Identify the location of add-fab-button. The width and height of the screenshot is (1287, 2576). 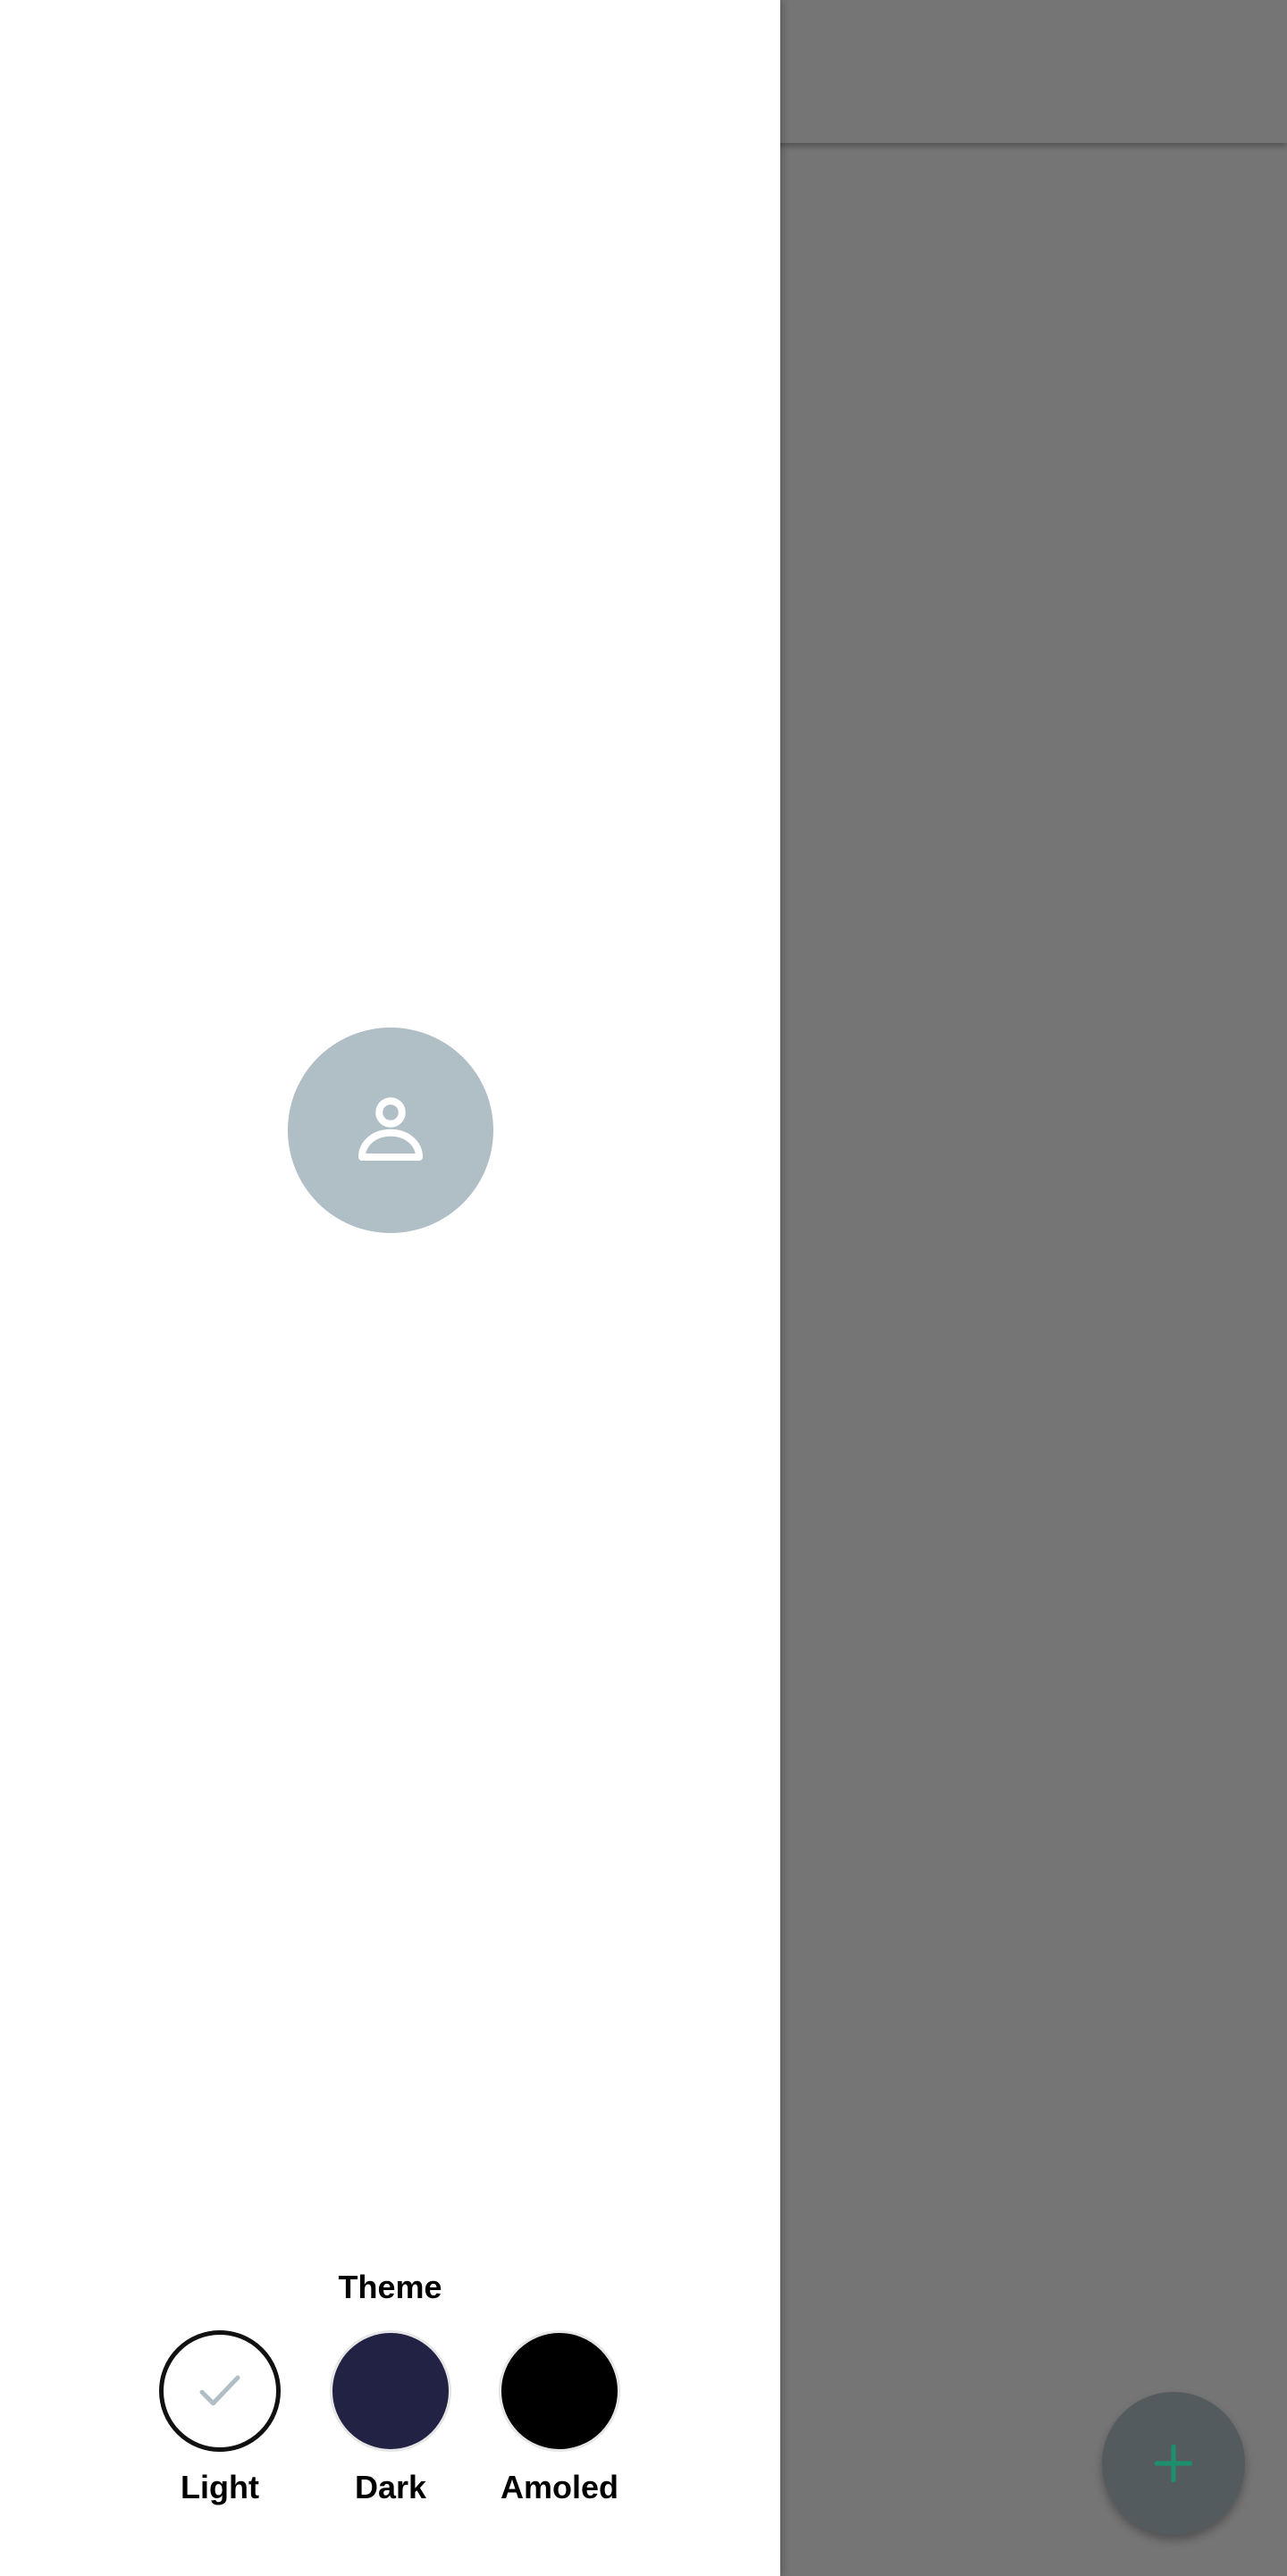
(1174, 2463).